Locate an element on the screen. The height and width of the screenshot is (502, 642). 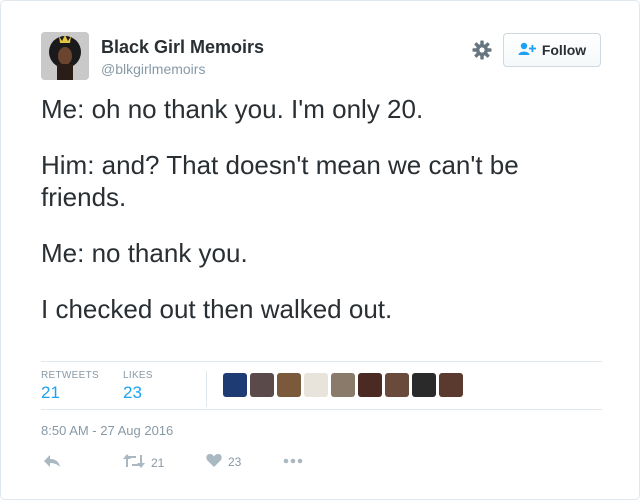
likes-count: 23 is located at coordinates (132, 392).